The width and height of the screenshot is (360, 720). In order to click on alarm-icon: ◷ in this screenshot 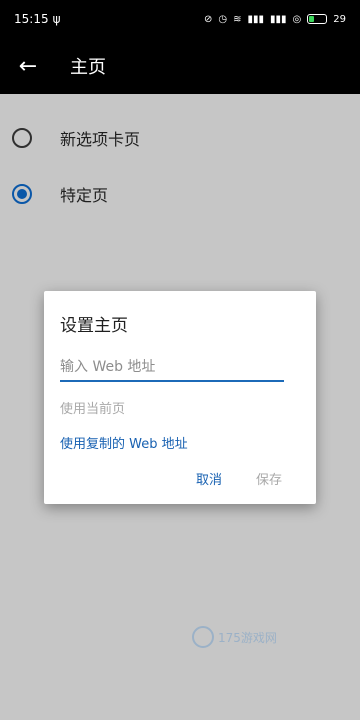, I will do `click(223, 19)`.